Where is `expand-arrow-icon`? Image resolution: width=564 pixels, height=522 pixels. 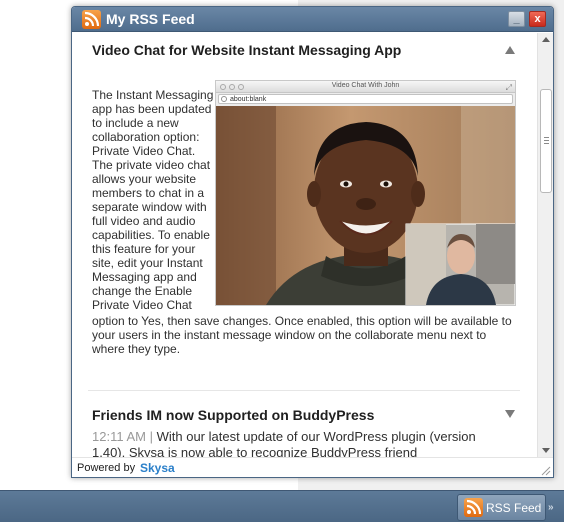 expand-arrow-icon is located at coordinates (510, 414).